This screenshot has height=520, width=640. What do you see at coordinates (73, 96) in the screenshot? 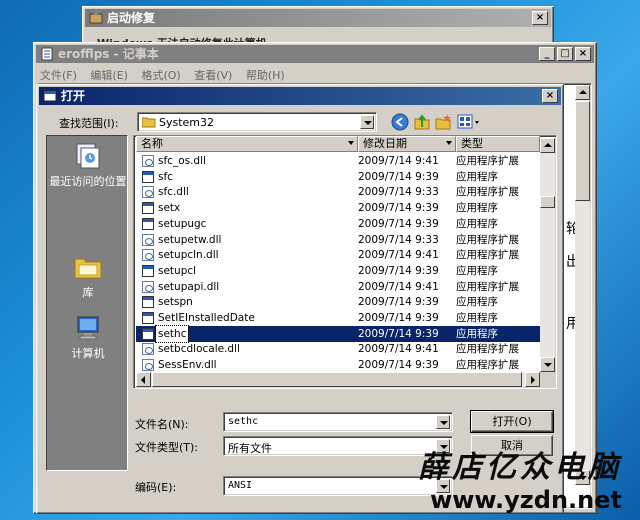
I see `open-dialog-title: 打开` at bounding box center [73, 96].